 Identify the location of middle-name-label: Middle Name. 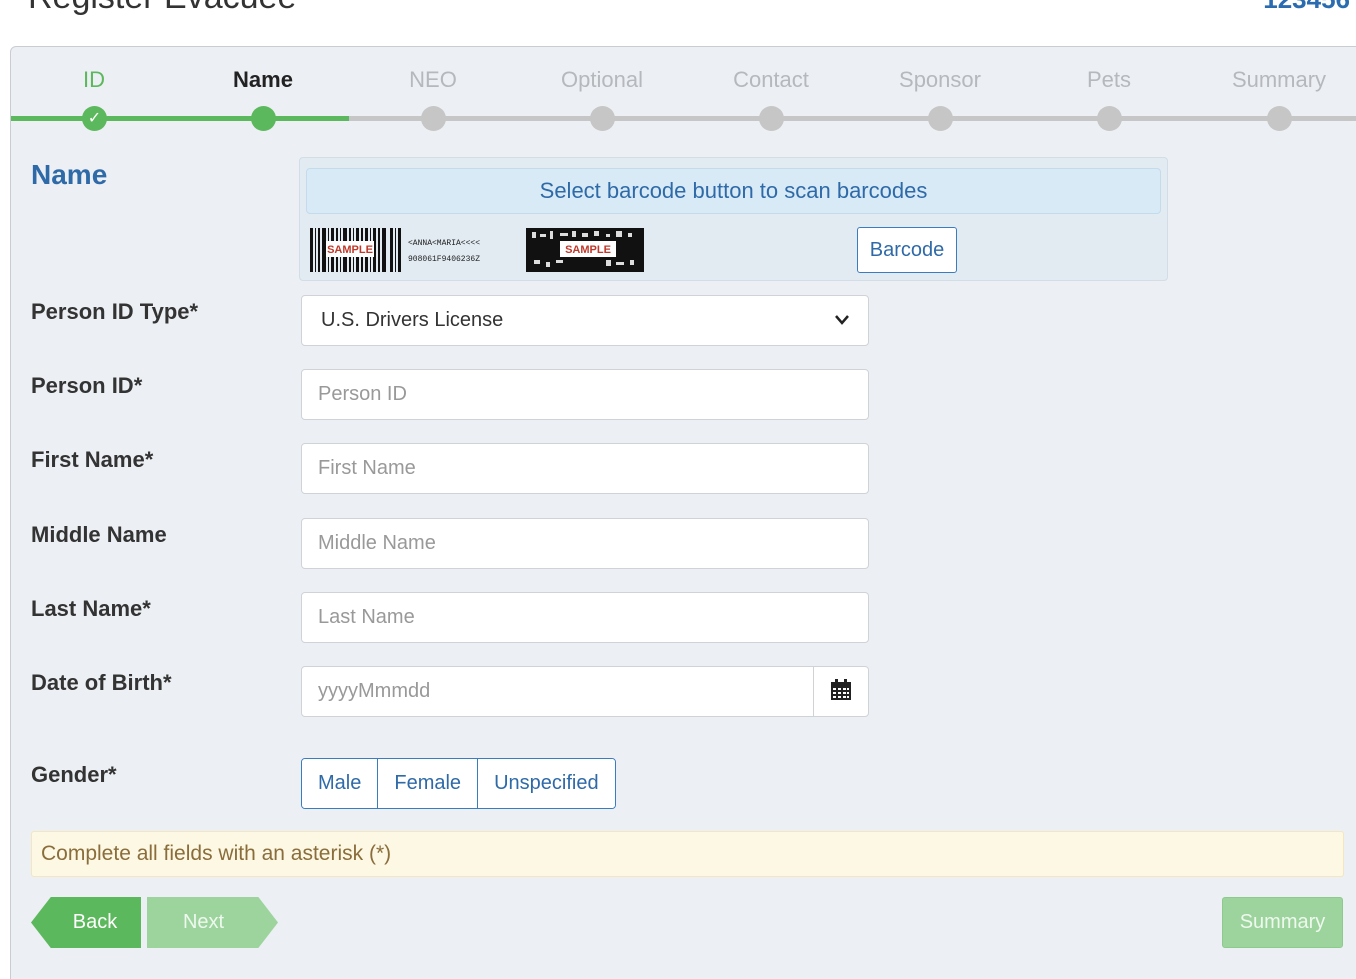
(99, 534).